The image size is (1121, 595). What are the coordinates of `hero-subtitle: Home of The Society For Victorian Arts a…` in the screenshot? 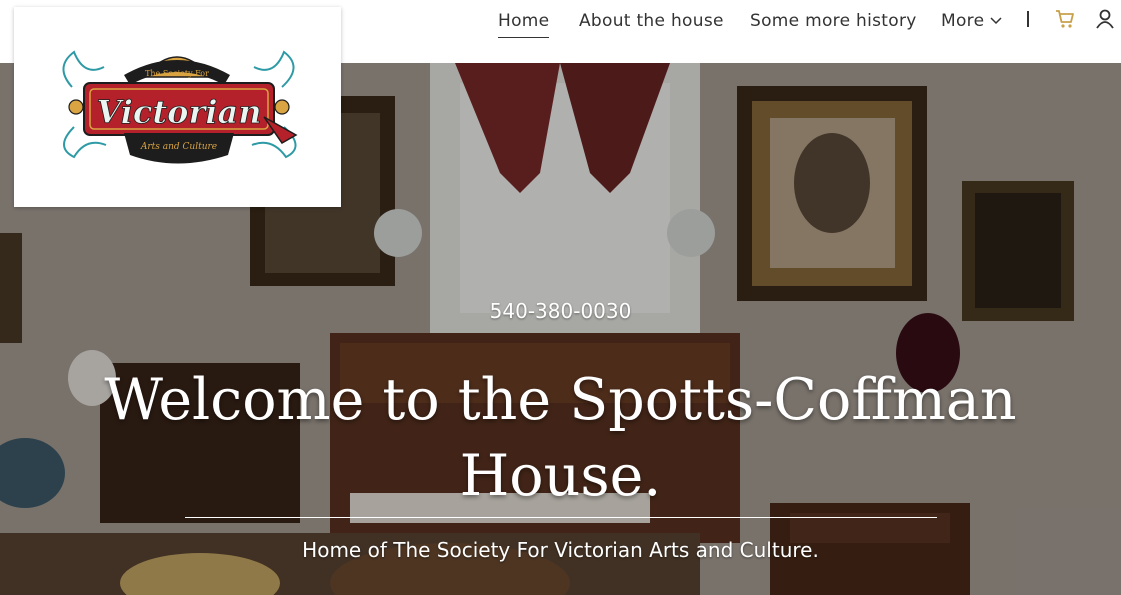 It's located at (560, 550).